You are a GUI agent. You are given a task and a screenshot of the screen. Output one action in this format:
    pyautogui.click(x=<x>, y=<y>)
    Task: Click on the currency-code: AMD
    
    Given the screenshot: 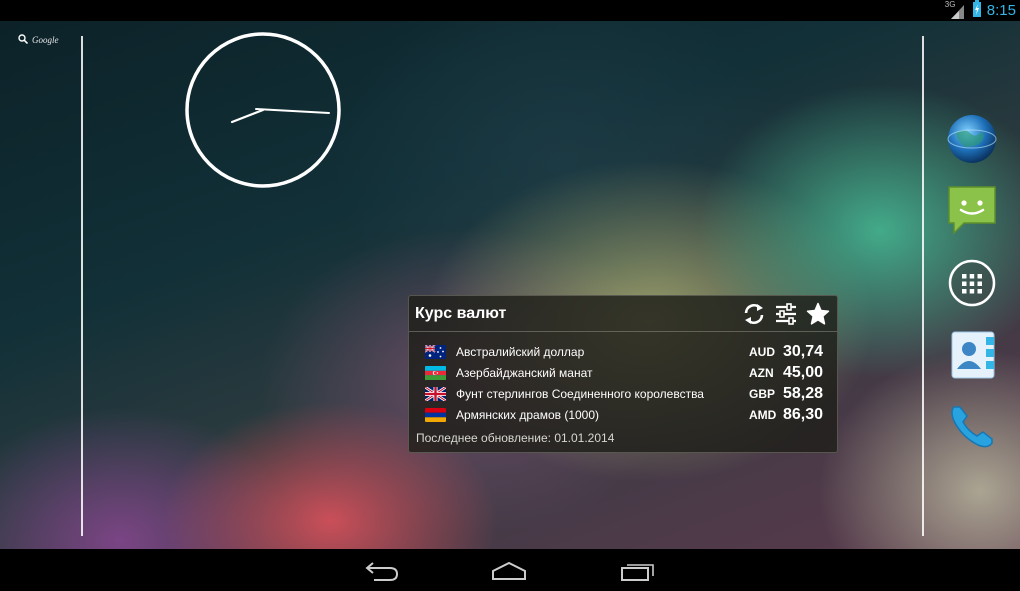 What is the action you would take?
    pyautogui.click(x=763, y=414)
    